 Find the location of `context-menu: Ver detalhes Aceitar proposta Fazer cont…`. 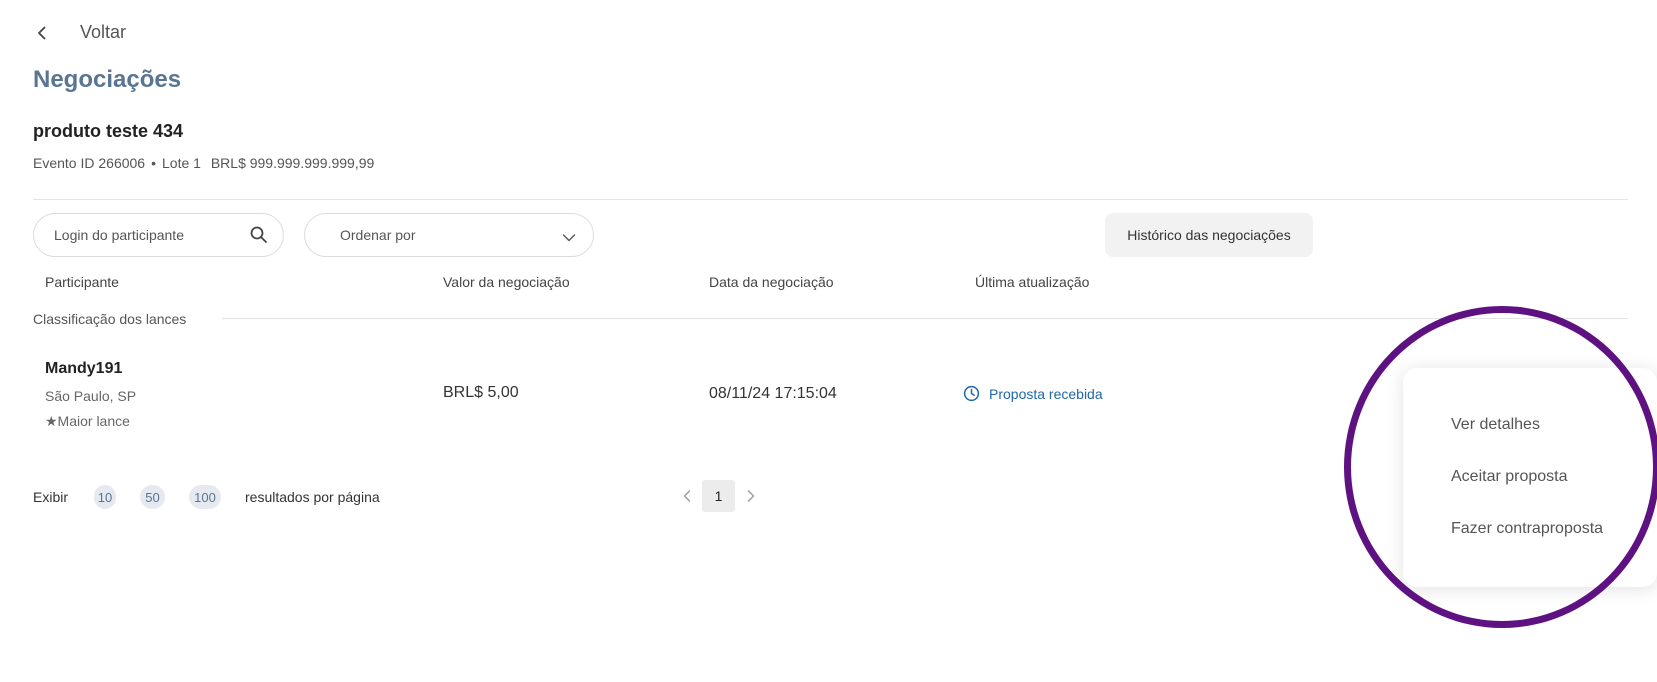

context-menu: Ver detalhes Aceitar proposta Fazer cont… is located at coordinates (1530, 477).